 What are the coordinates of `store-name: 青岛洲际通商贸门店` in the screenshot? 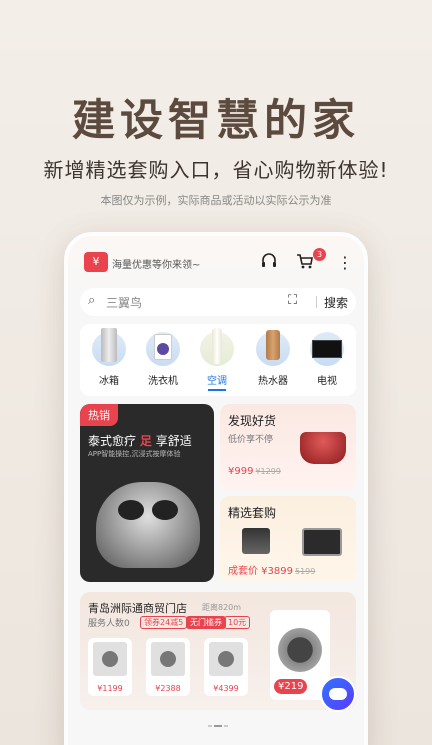 It's located at (137, 608).